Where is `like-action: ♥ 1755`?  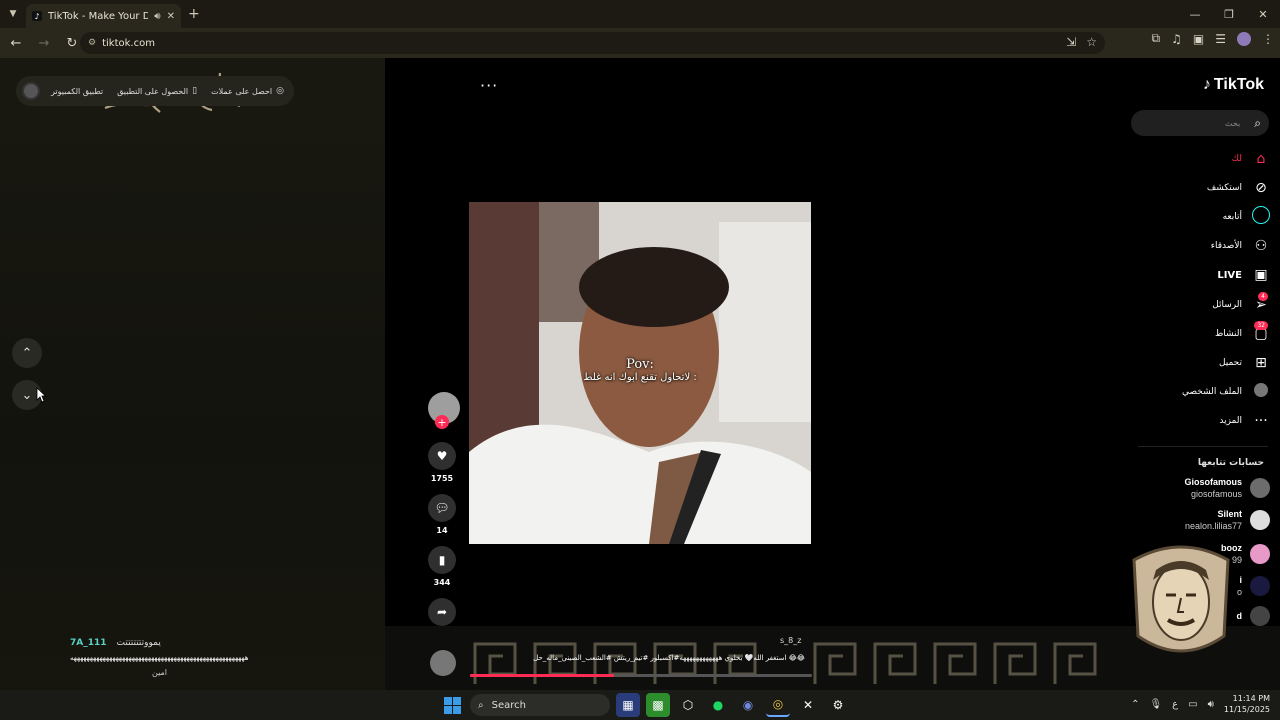
like-action: ♥ 1755 is located at coordinates (442, 462).